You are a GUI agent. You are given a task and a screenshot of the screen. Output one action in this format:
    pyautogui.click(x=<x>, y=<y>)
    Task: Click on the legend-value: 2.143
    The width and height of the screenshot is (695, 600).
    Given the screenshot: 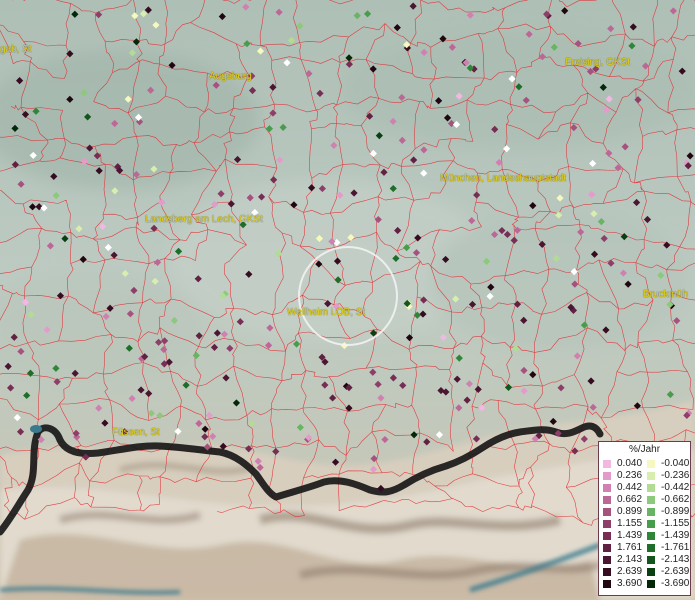 What is the action you would take?
    pyautogui.click(x=630, y=559)
    